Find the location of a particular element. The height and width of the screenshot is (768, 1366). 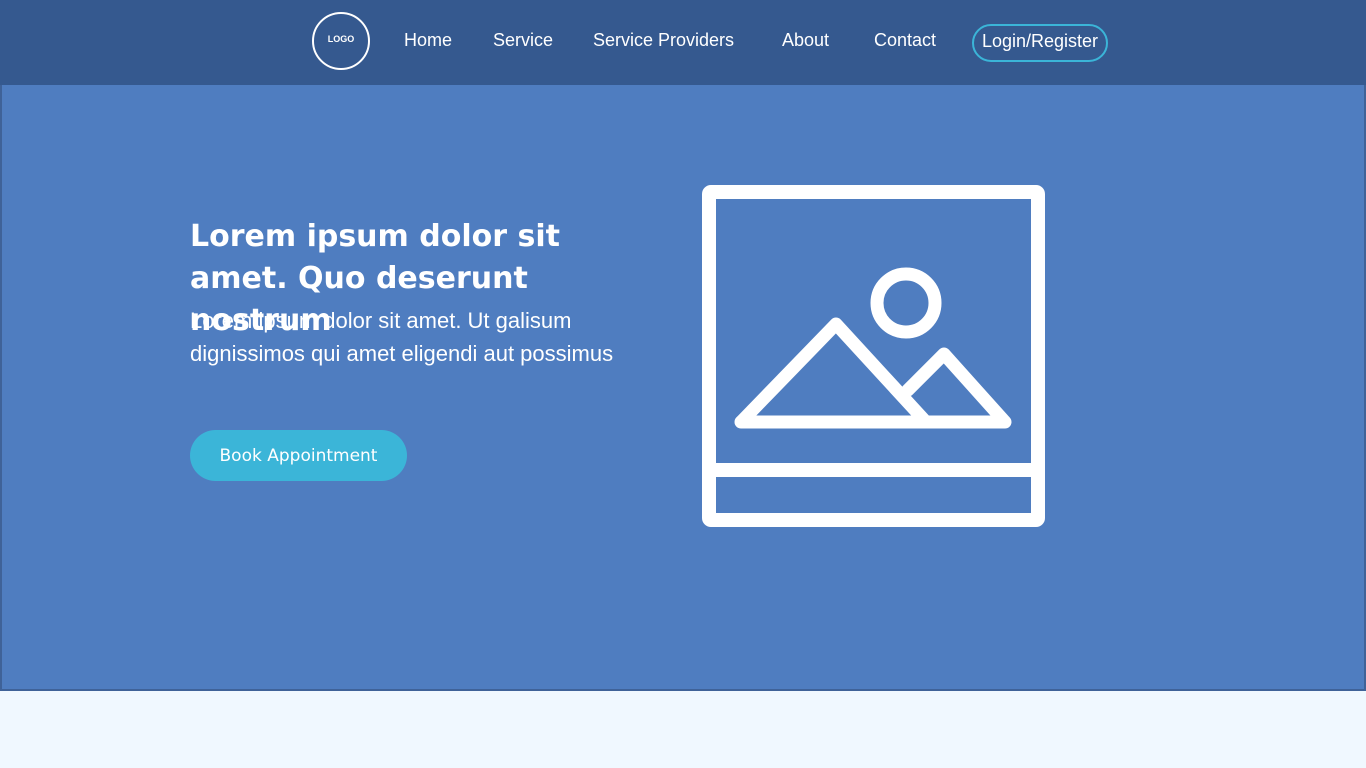

image-placeholder-icon is located at coordinates (873, 356).